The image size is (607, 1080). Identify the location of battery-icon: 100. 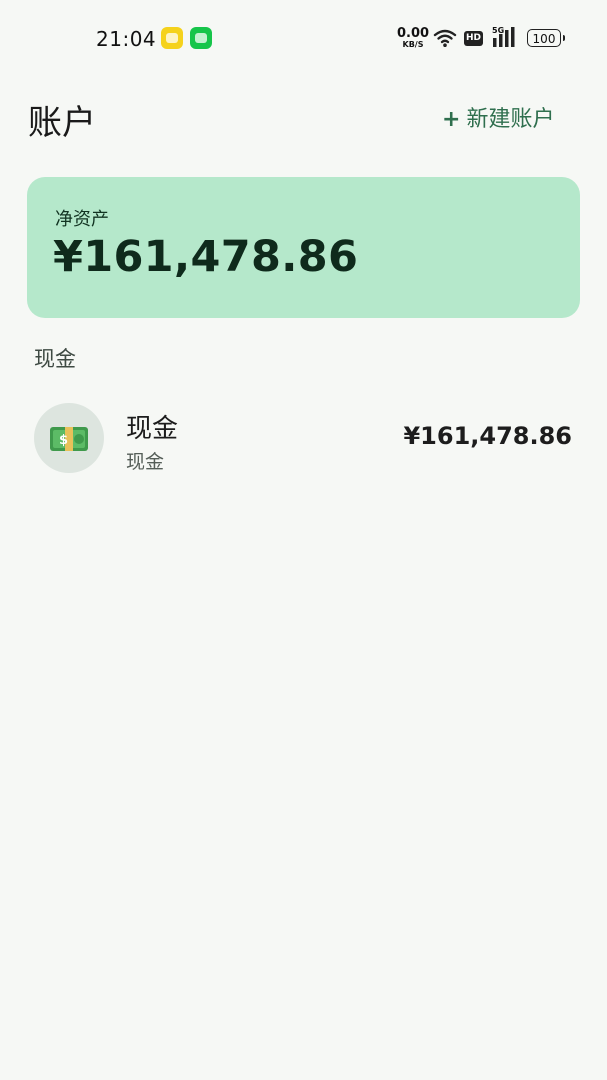
(546, 38).